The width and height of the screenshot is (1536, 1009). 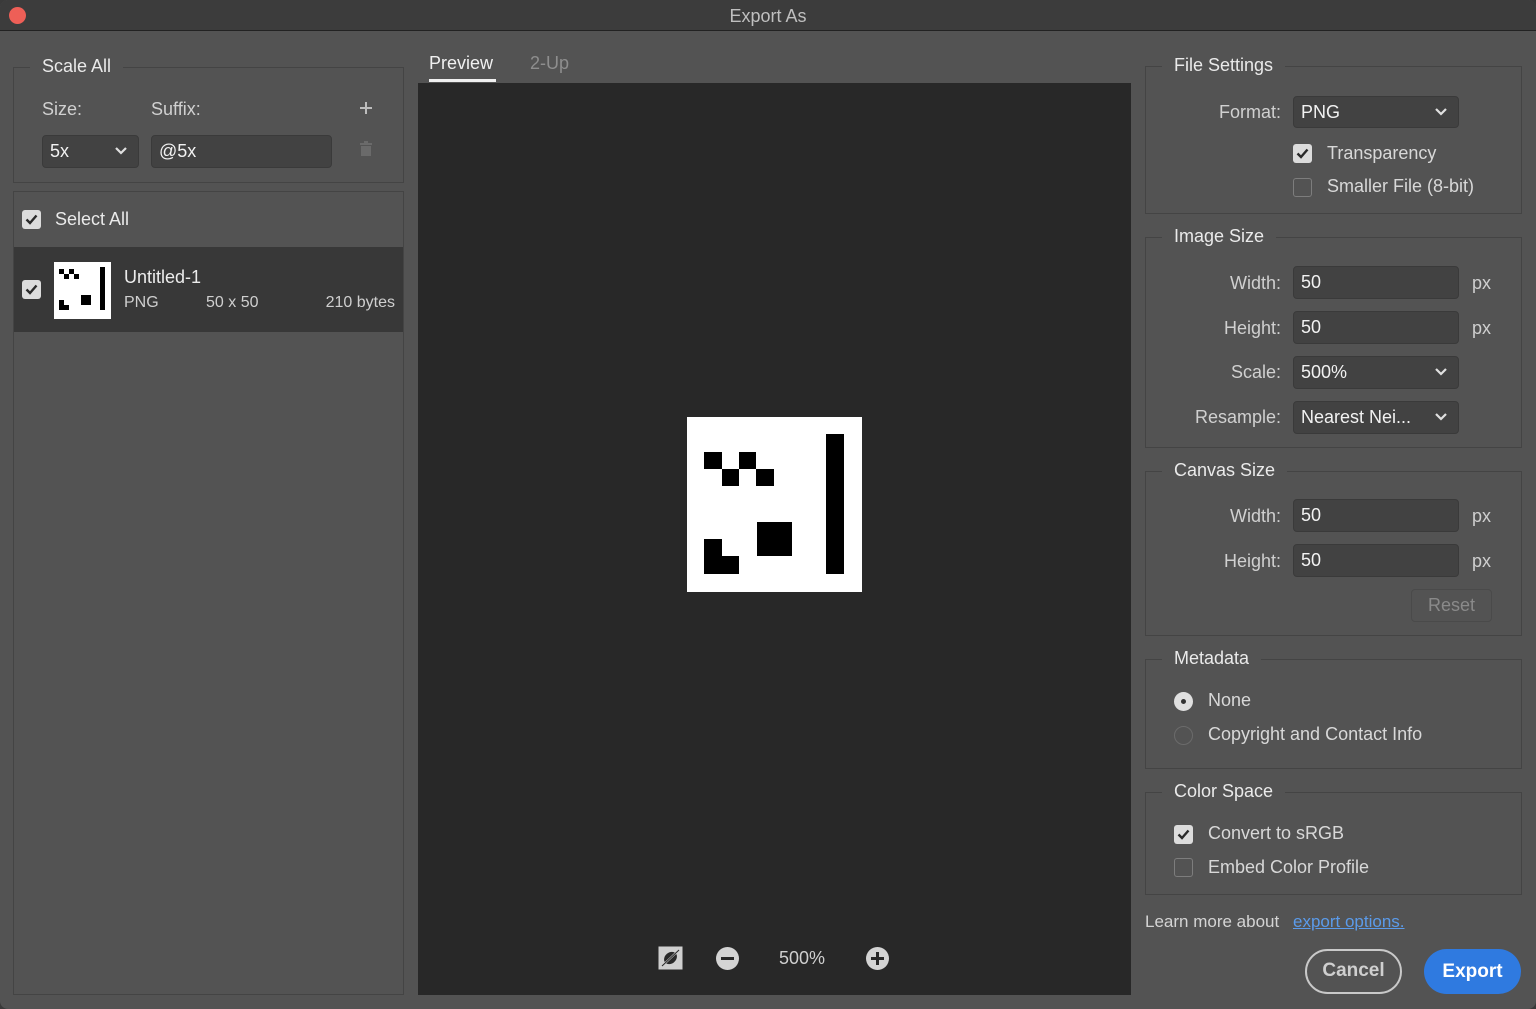 What do you see at coordinates (1224, 791) in the screenshot?
I see `color-space-legend: Color Space` at bounding box center [1224, 791].